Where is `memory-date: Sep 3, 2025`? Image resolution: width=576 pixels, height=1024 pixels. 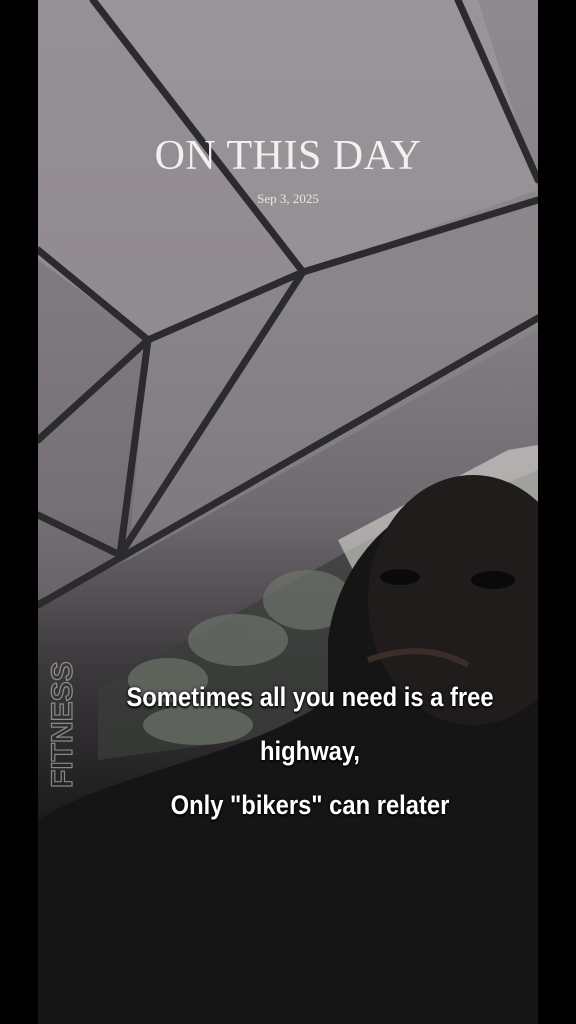 memory-date: Sep 3, 2025 is located at coordinates (288, 198).